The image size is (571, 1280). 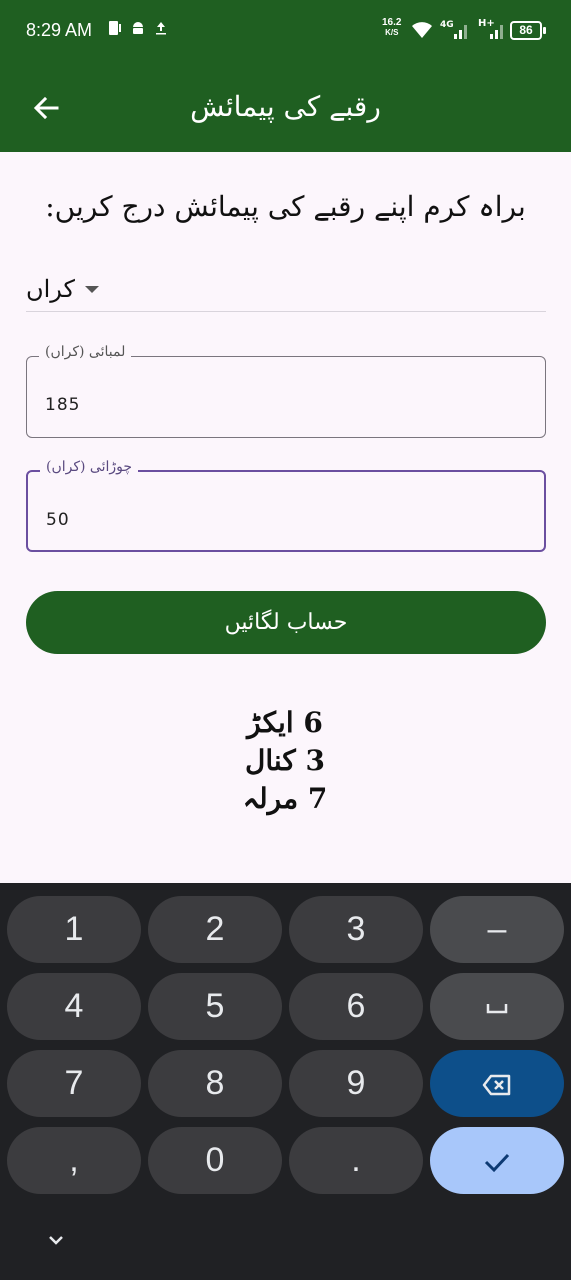 What do you see at coordinates (63, 405) in the screenshot?
I see `length-field-value: 185` at bounding box center [63, 405].